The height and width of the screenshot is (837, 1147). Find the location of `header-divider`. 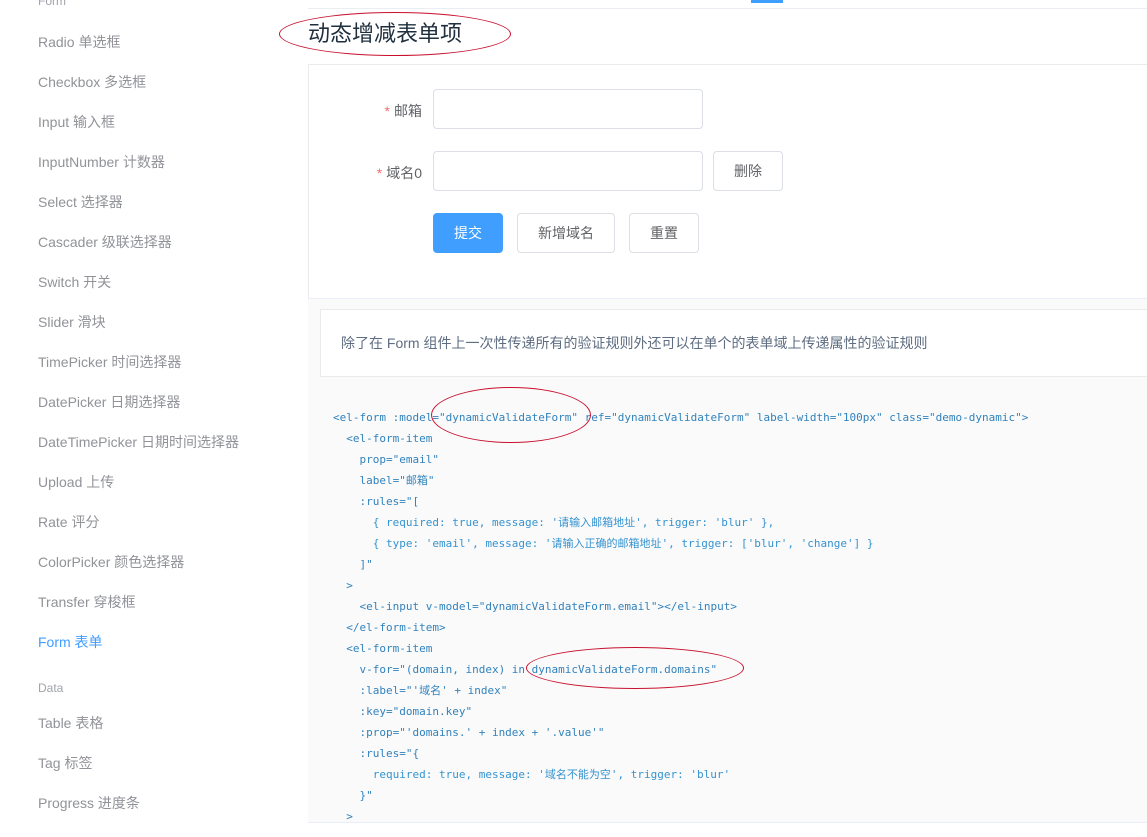

header-divider is located at coordinates (727, 8).